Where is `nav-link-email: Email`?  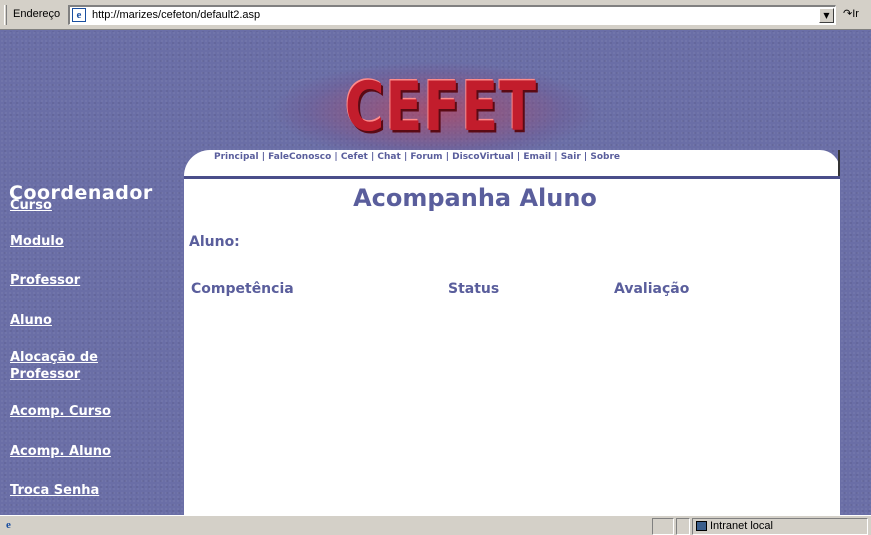
nav-link-email: Email is located at coordinates (537, 157).